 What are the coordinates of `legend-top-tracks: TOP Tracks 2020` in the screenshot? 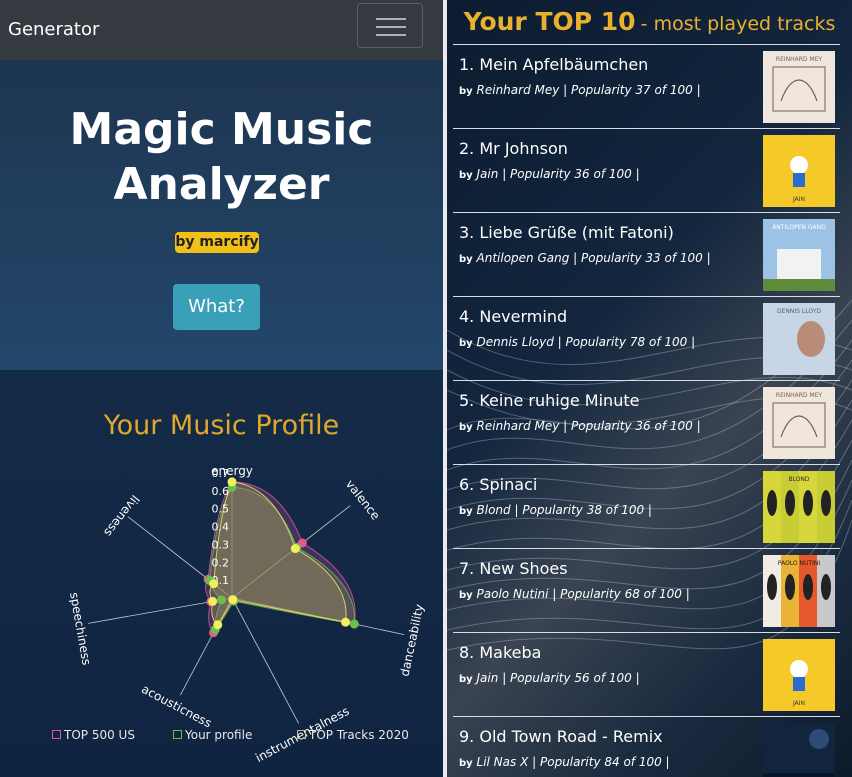 It's located at (353, 735).